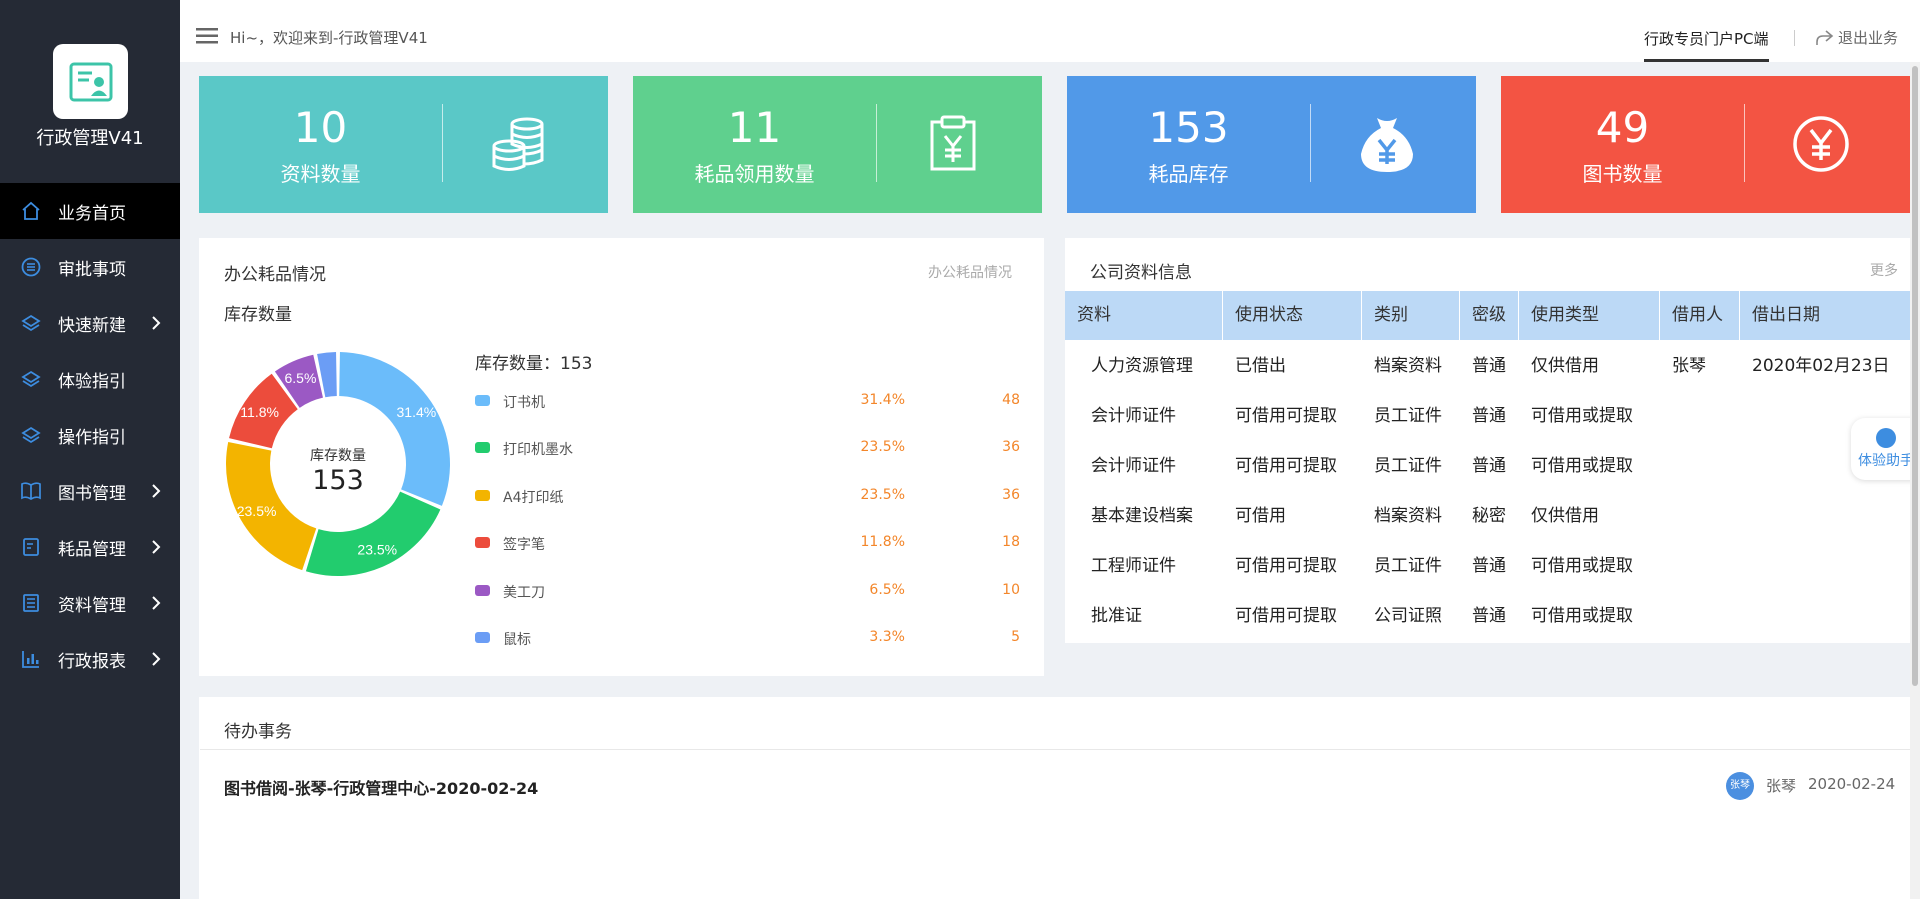 This screenshot has width=1920, height=899. Describe the element at coordinates (747, 401) in the screenshot. I see `legend-item: 订书机 31.4% 48` at that location.